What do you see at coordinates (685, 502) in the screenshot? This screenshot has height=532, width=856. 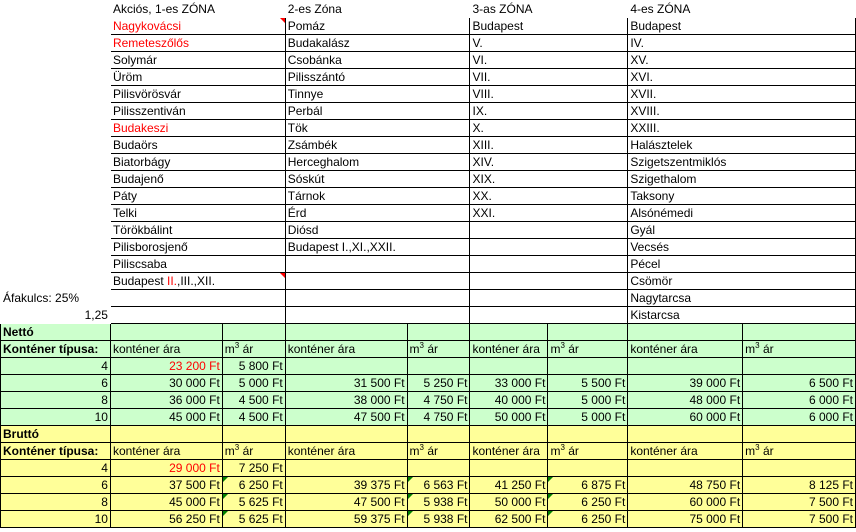 I see `container-price: 60 000 Ft` at bounding box center [685, 502].